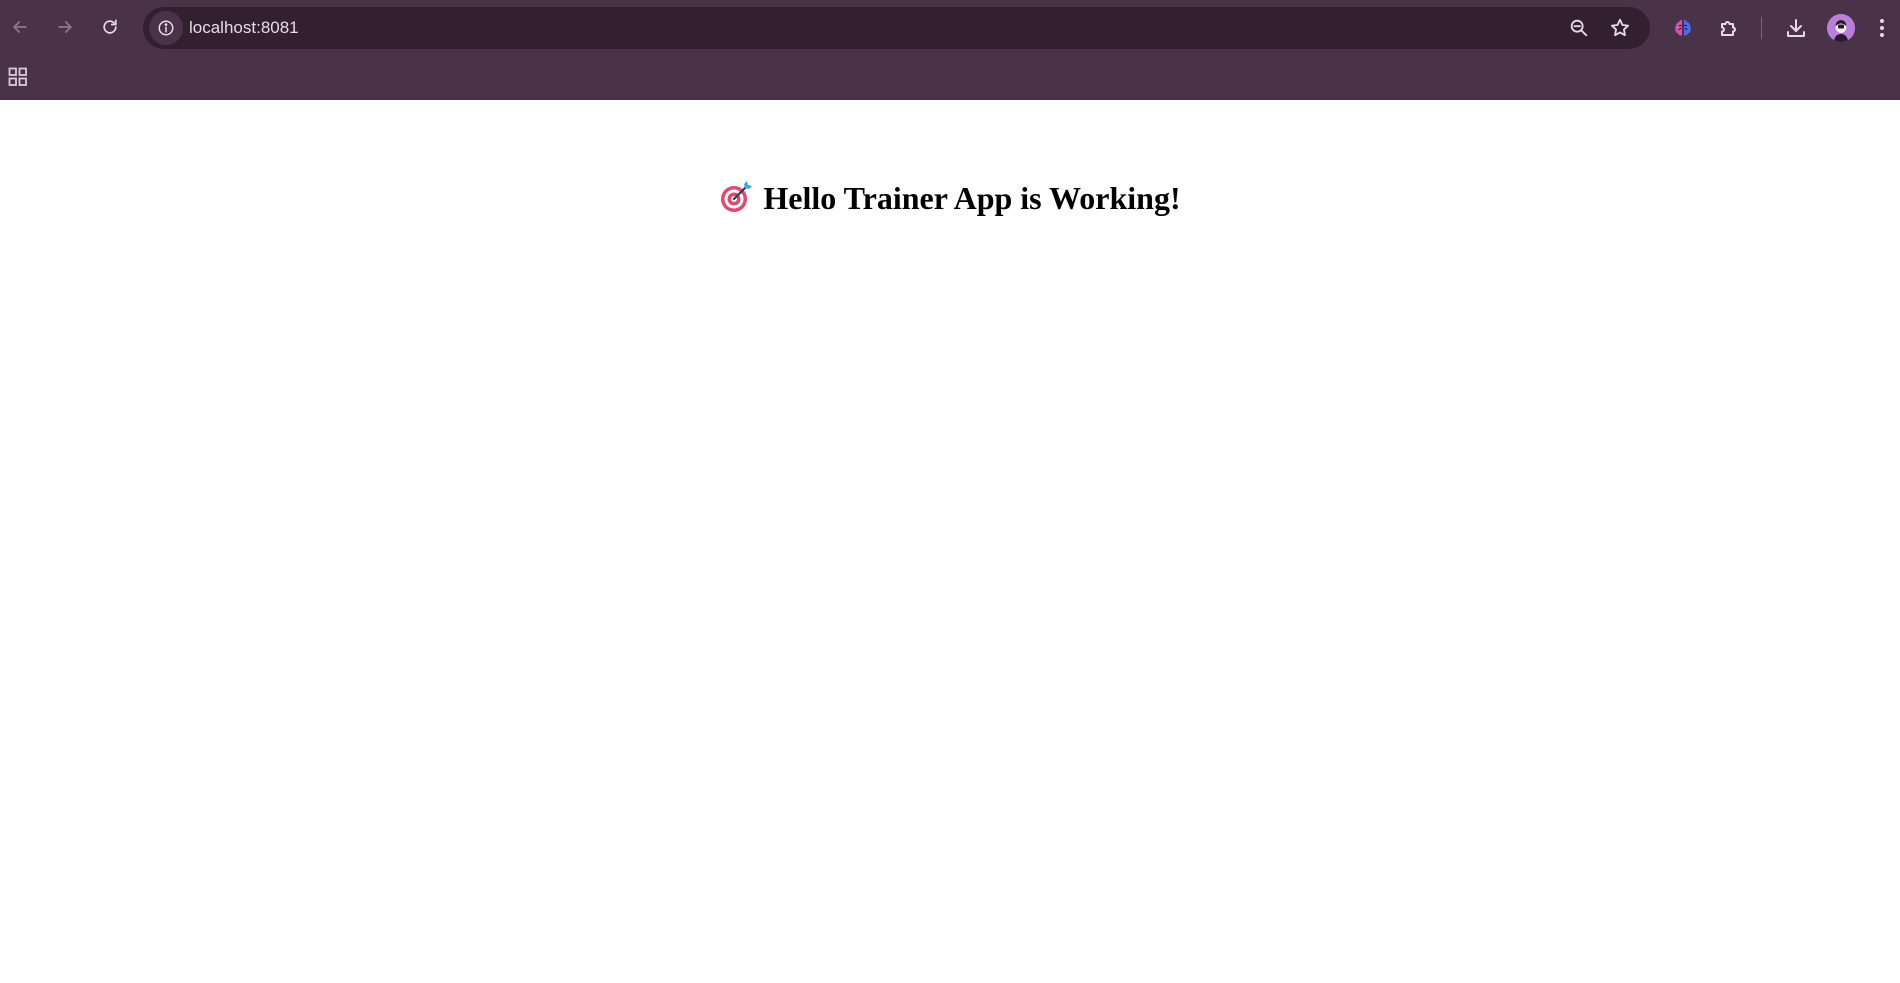  What do you see at coordinates (972, 198) in the screenshot?
I see `heading-text: Hello Trainer App is Working!` at bounding box center [972, 198].